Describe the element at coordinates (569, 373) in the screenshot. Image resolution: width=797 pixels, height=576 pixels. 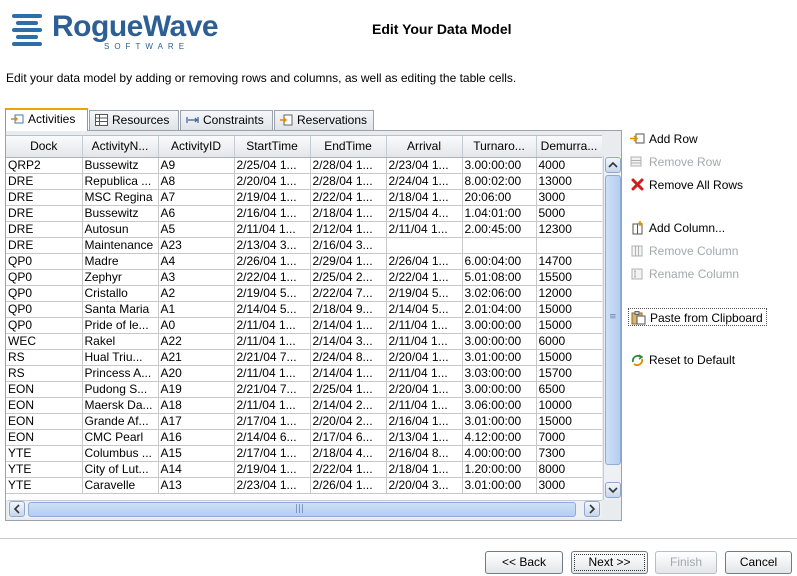
I see `table-cell: 15700` at that location.